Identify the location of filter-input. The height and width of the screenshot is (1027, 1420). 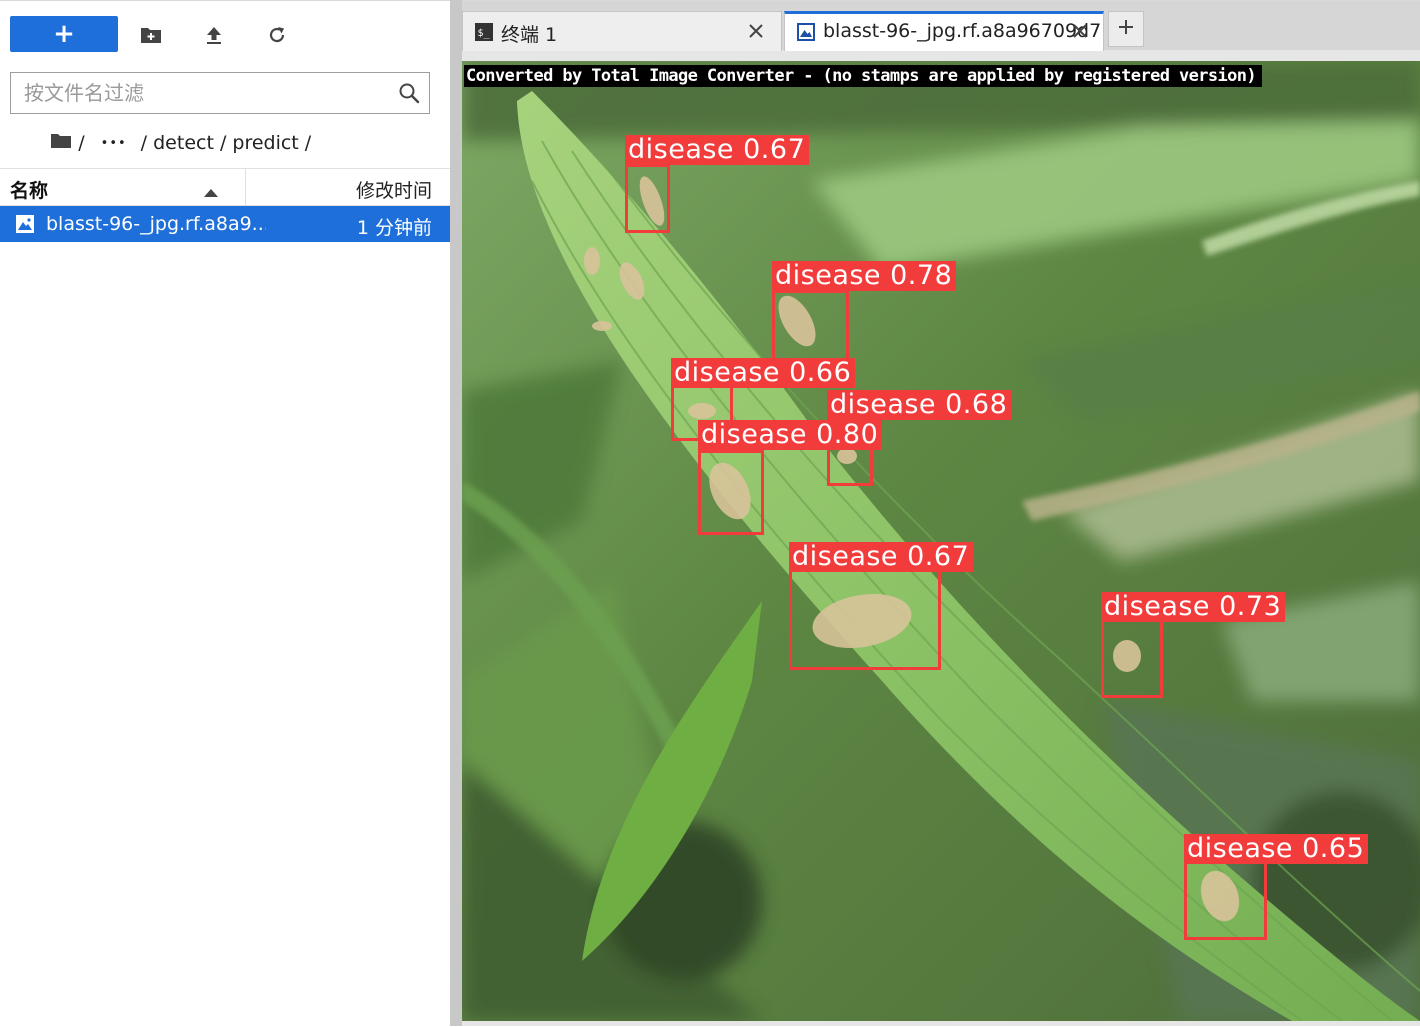
(201, 93).